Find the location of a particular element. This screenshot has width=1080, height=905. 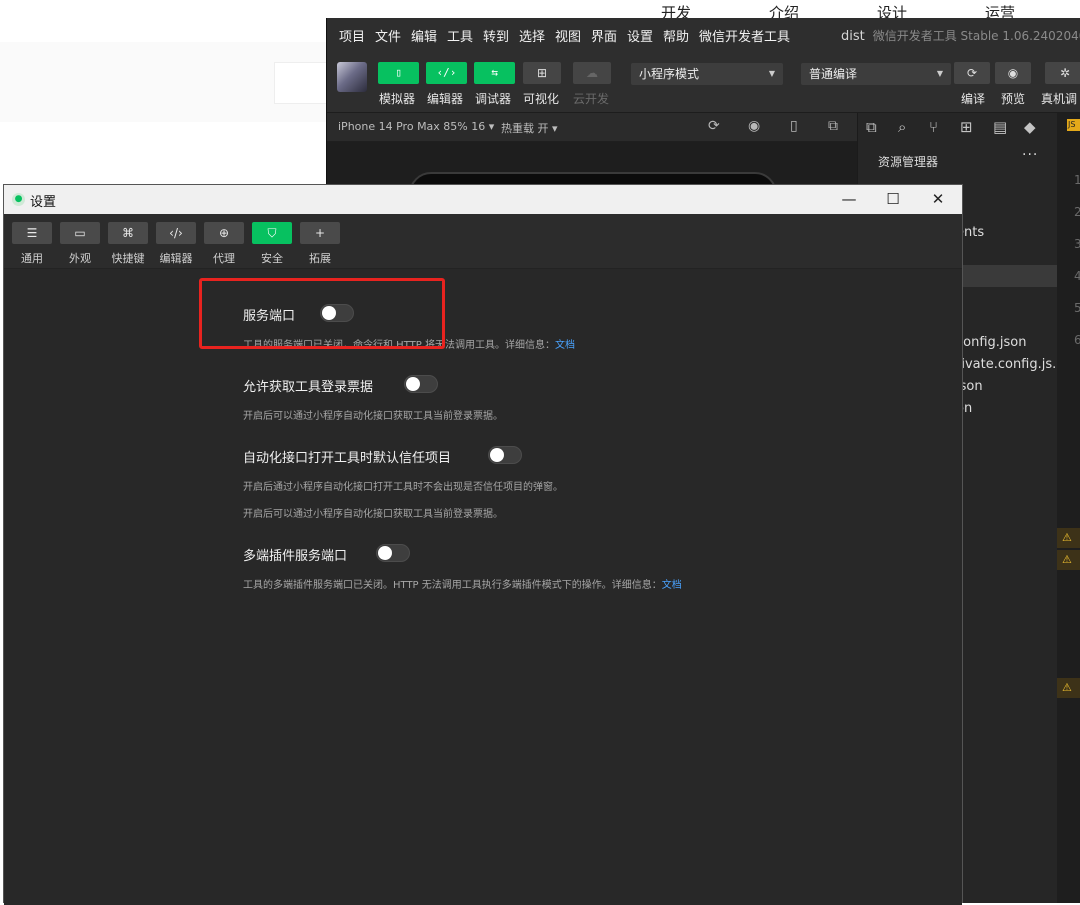

tab-editor-label: 编辑器 is located at coordinates (176, 258).